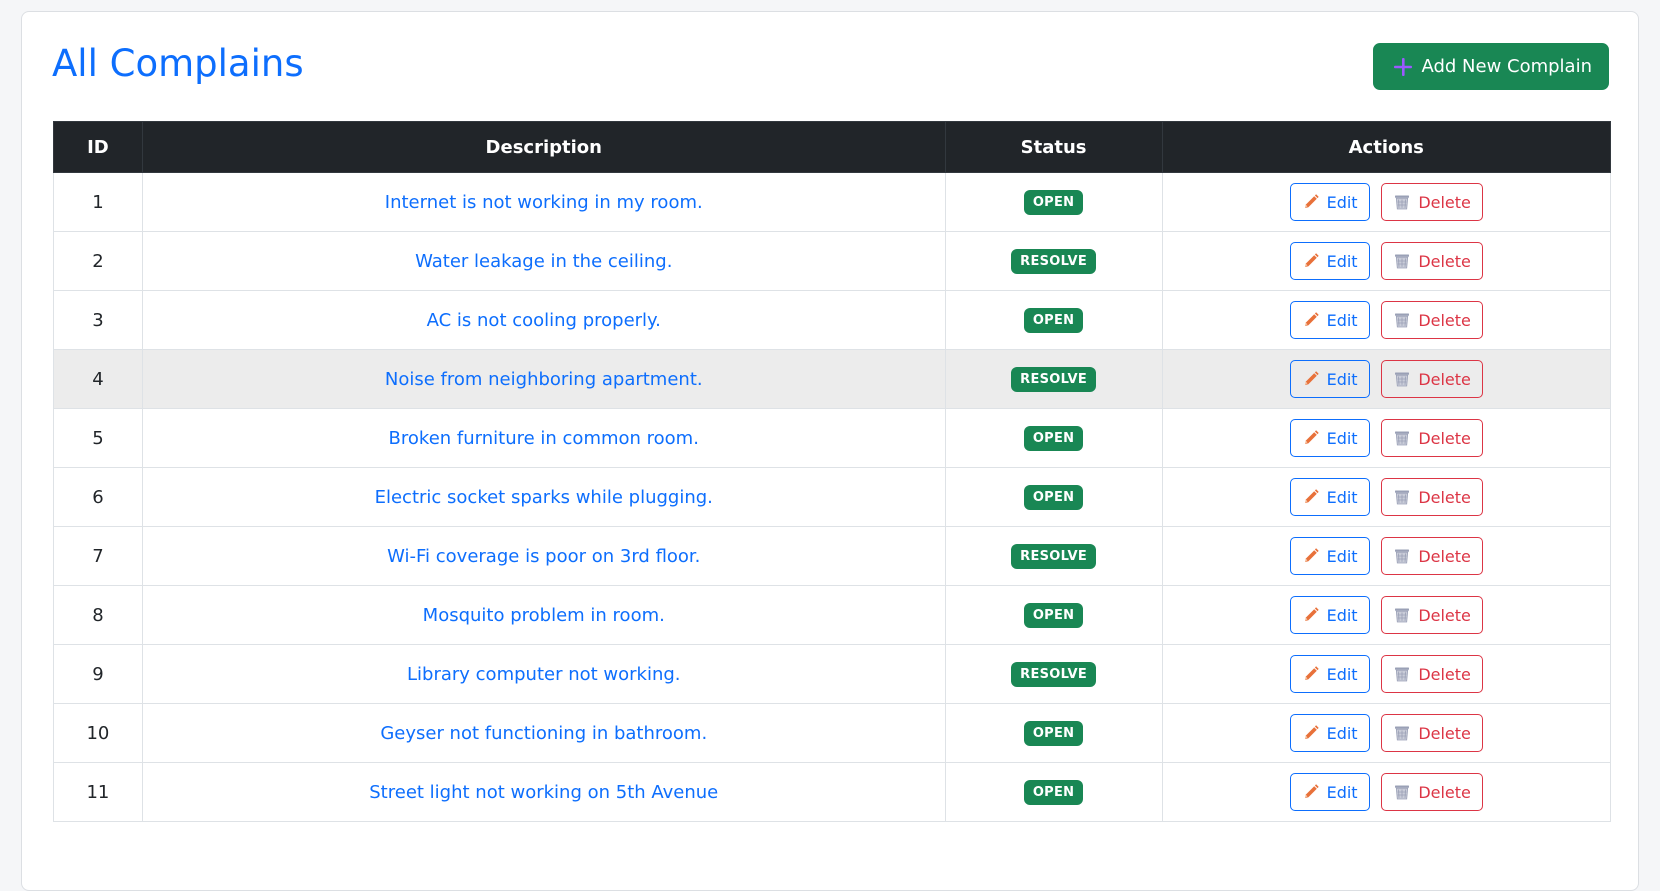 The image size is (1660, 891). I want to click on complain-description-link: Broken furniture in common room., so click(544, 438).